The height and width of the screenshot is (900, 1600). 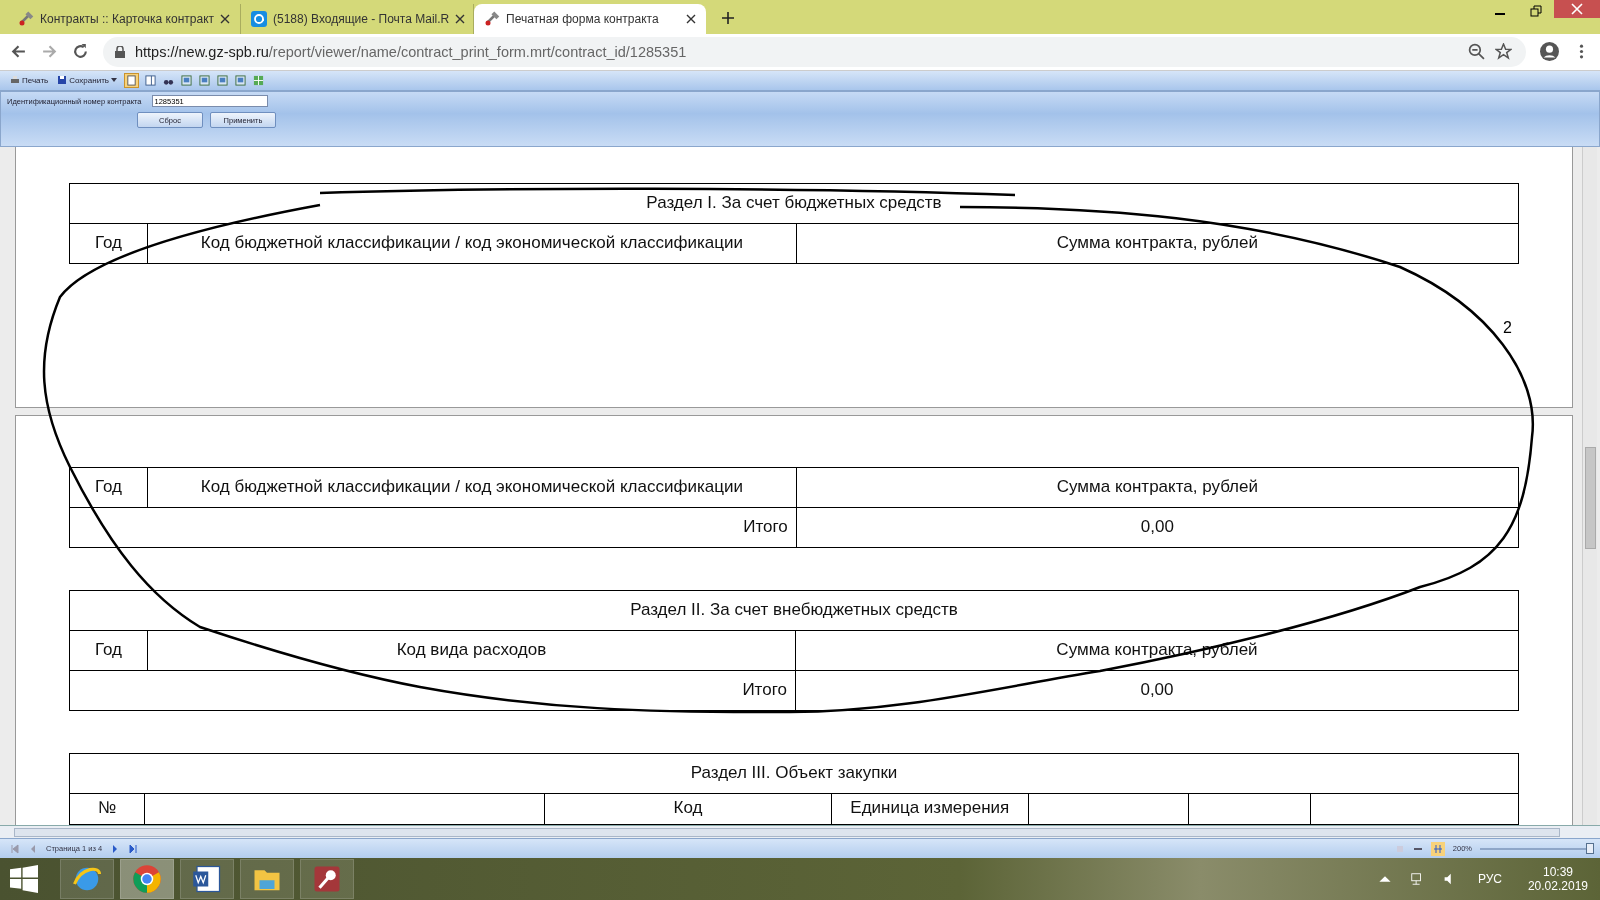 I want to click on section-title: Раздел III. Объект закупки, so click(x=794, y=773).